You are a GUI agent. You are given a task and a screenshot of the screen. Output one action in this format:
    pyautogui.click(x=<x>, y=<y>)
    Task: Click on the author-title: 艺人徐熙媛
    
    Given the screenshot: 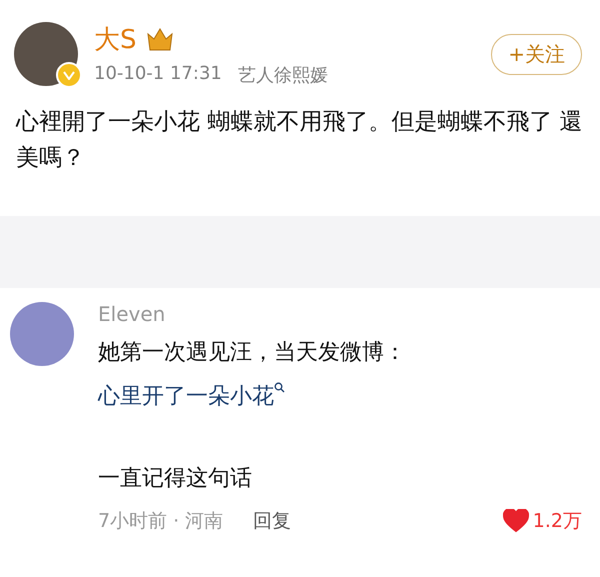 What is the action you would take?
    pyautogui.click(x=283, y=75)
    